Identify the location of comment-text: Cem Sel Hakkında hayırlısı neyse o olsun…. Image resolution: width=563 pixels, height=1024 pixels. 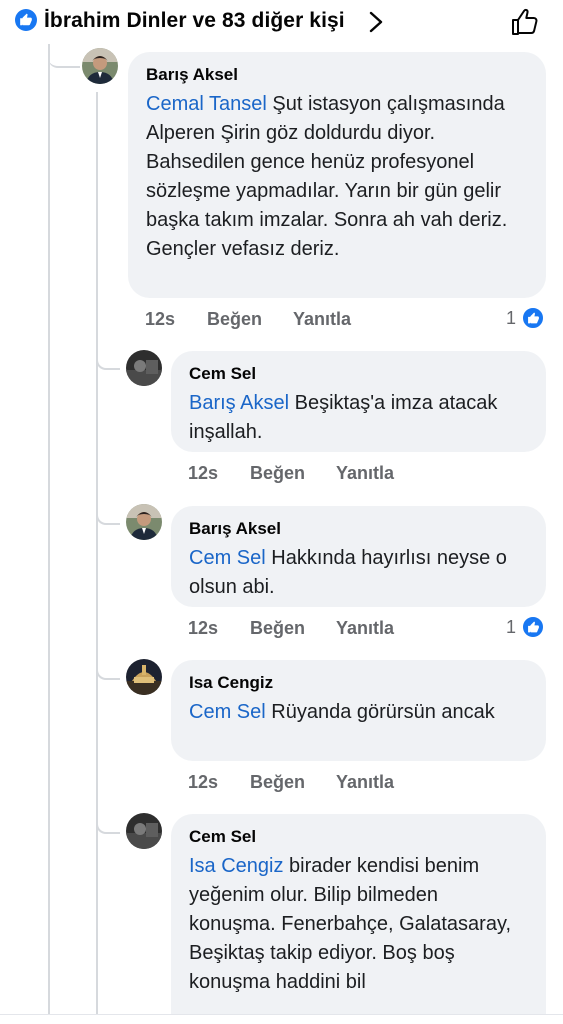
(359, 573).